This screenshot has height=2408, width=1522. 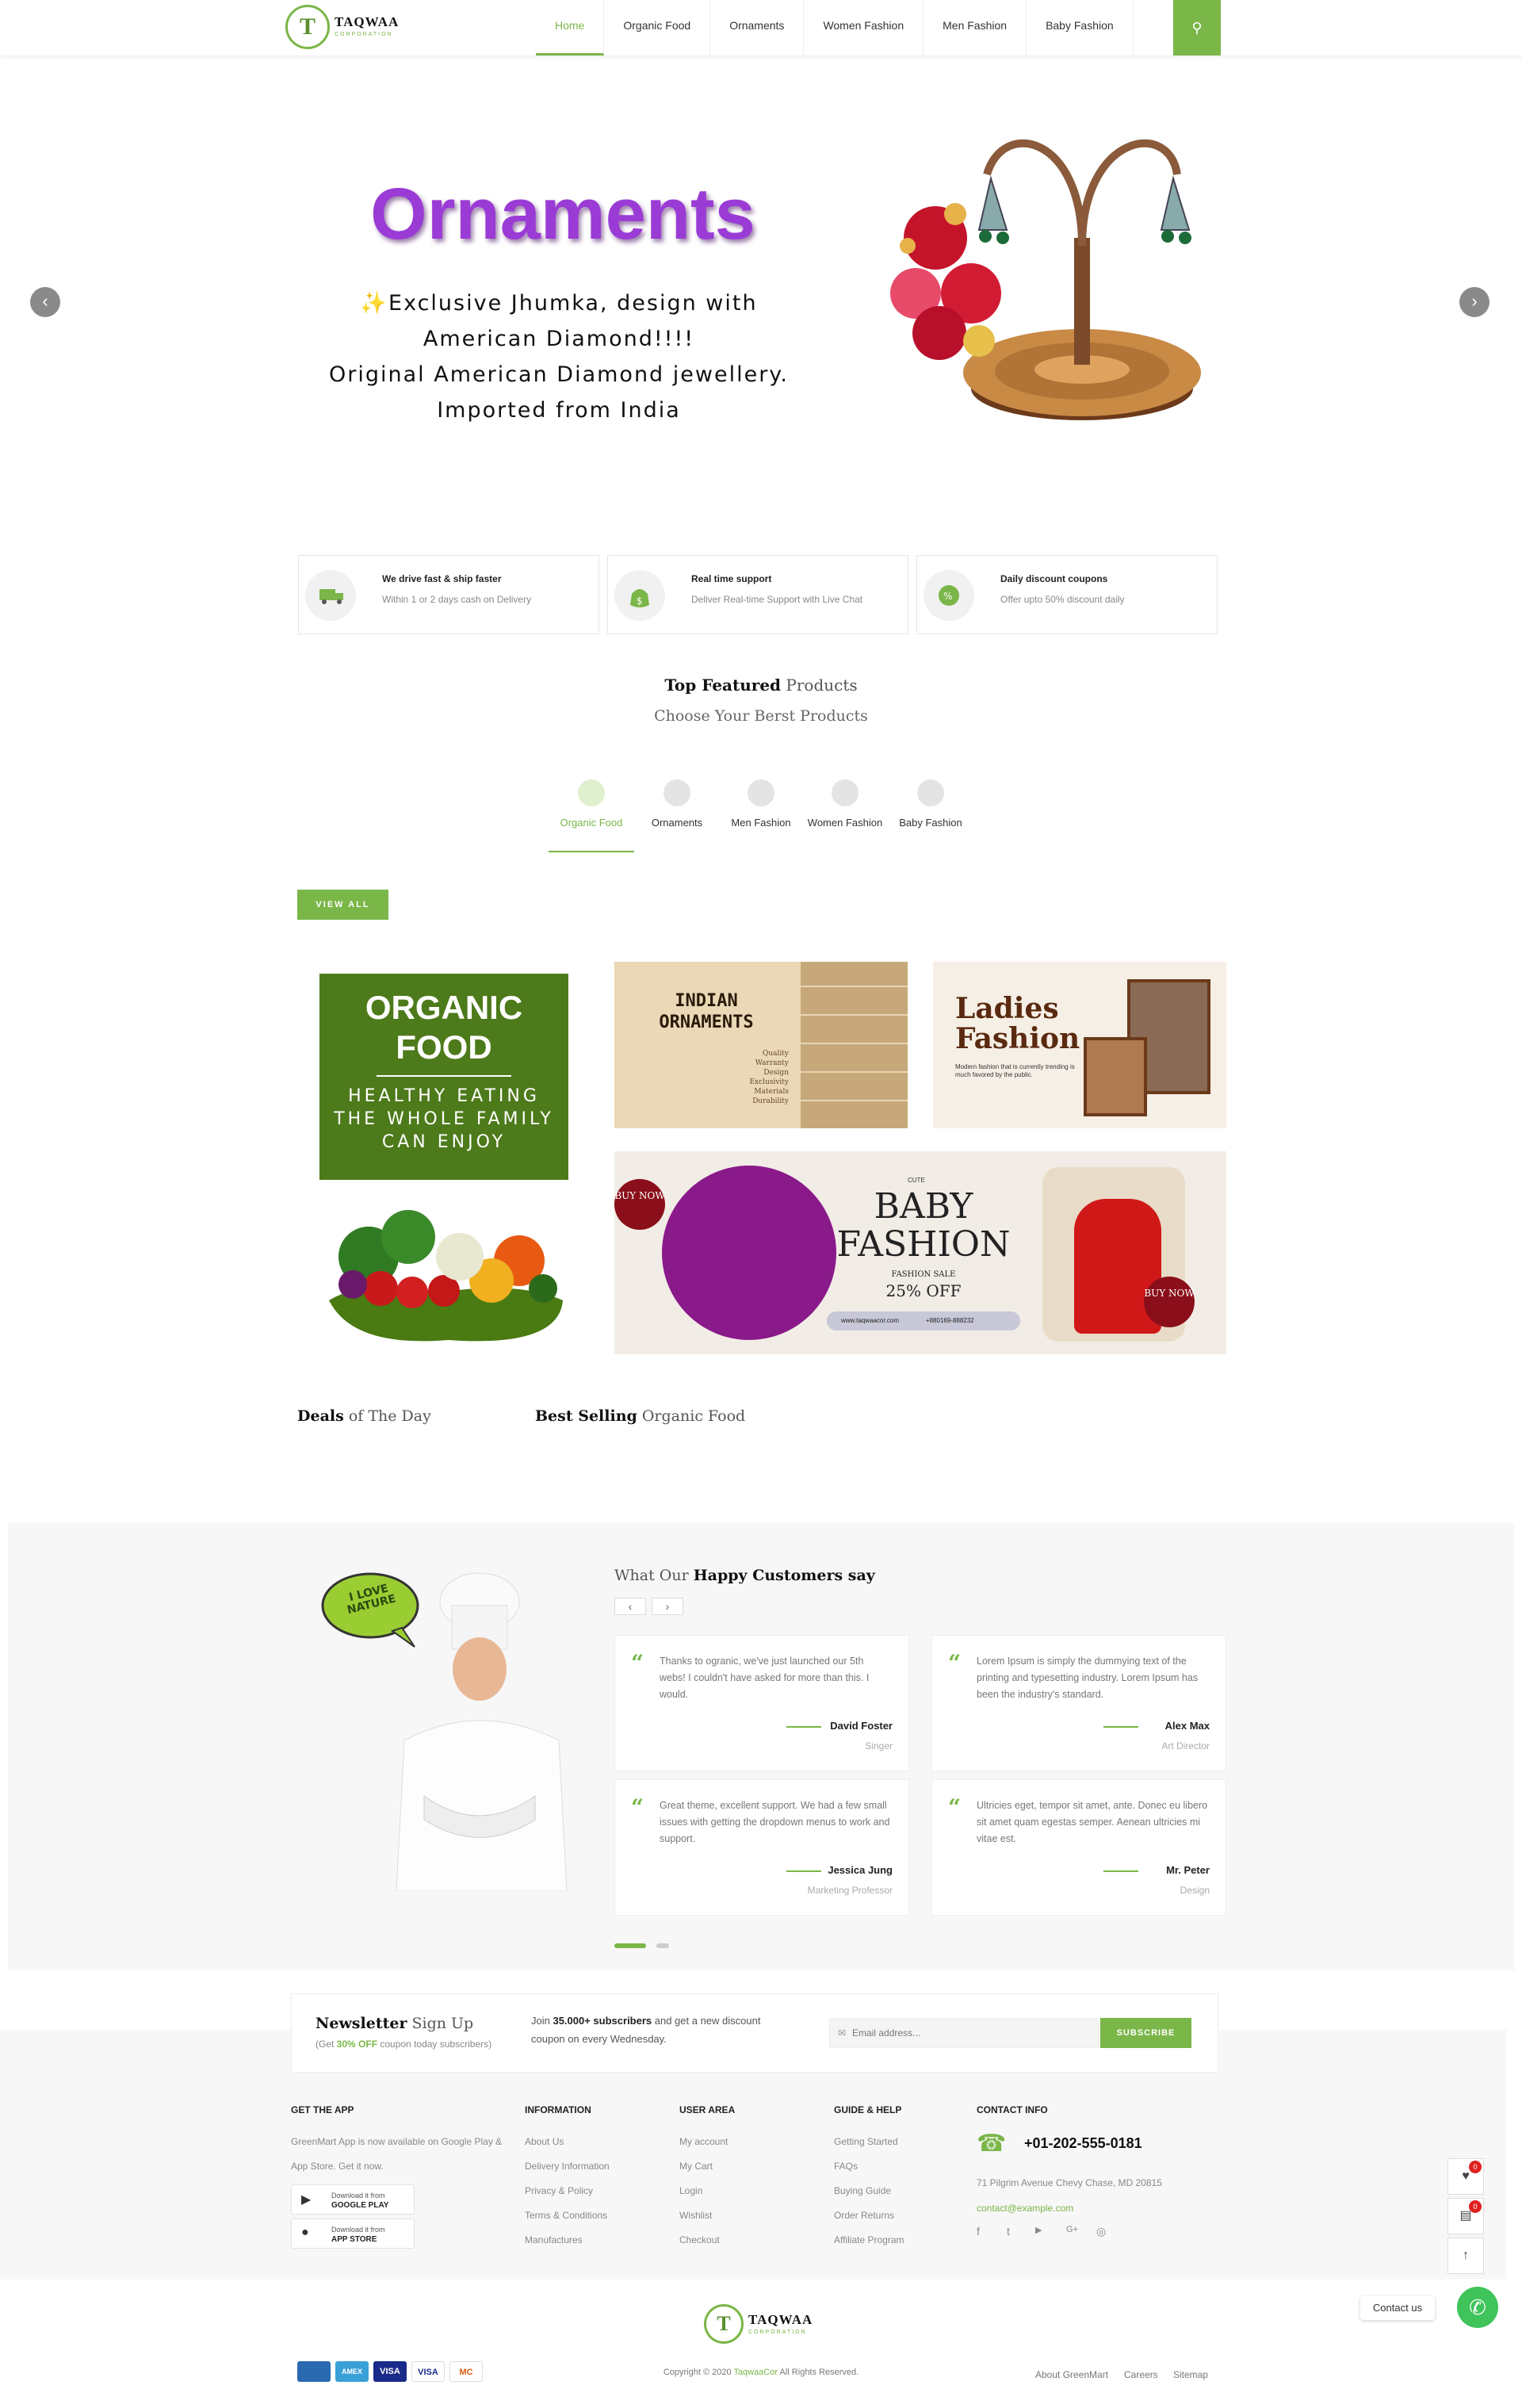 I want to click on facebook-icon: f, so click(x=978, y=2231).